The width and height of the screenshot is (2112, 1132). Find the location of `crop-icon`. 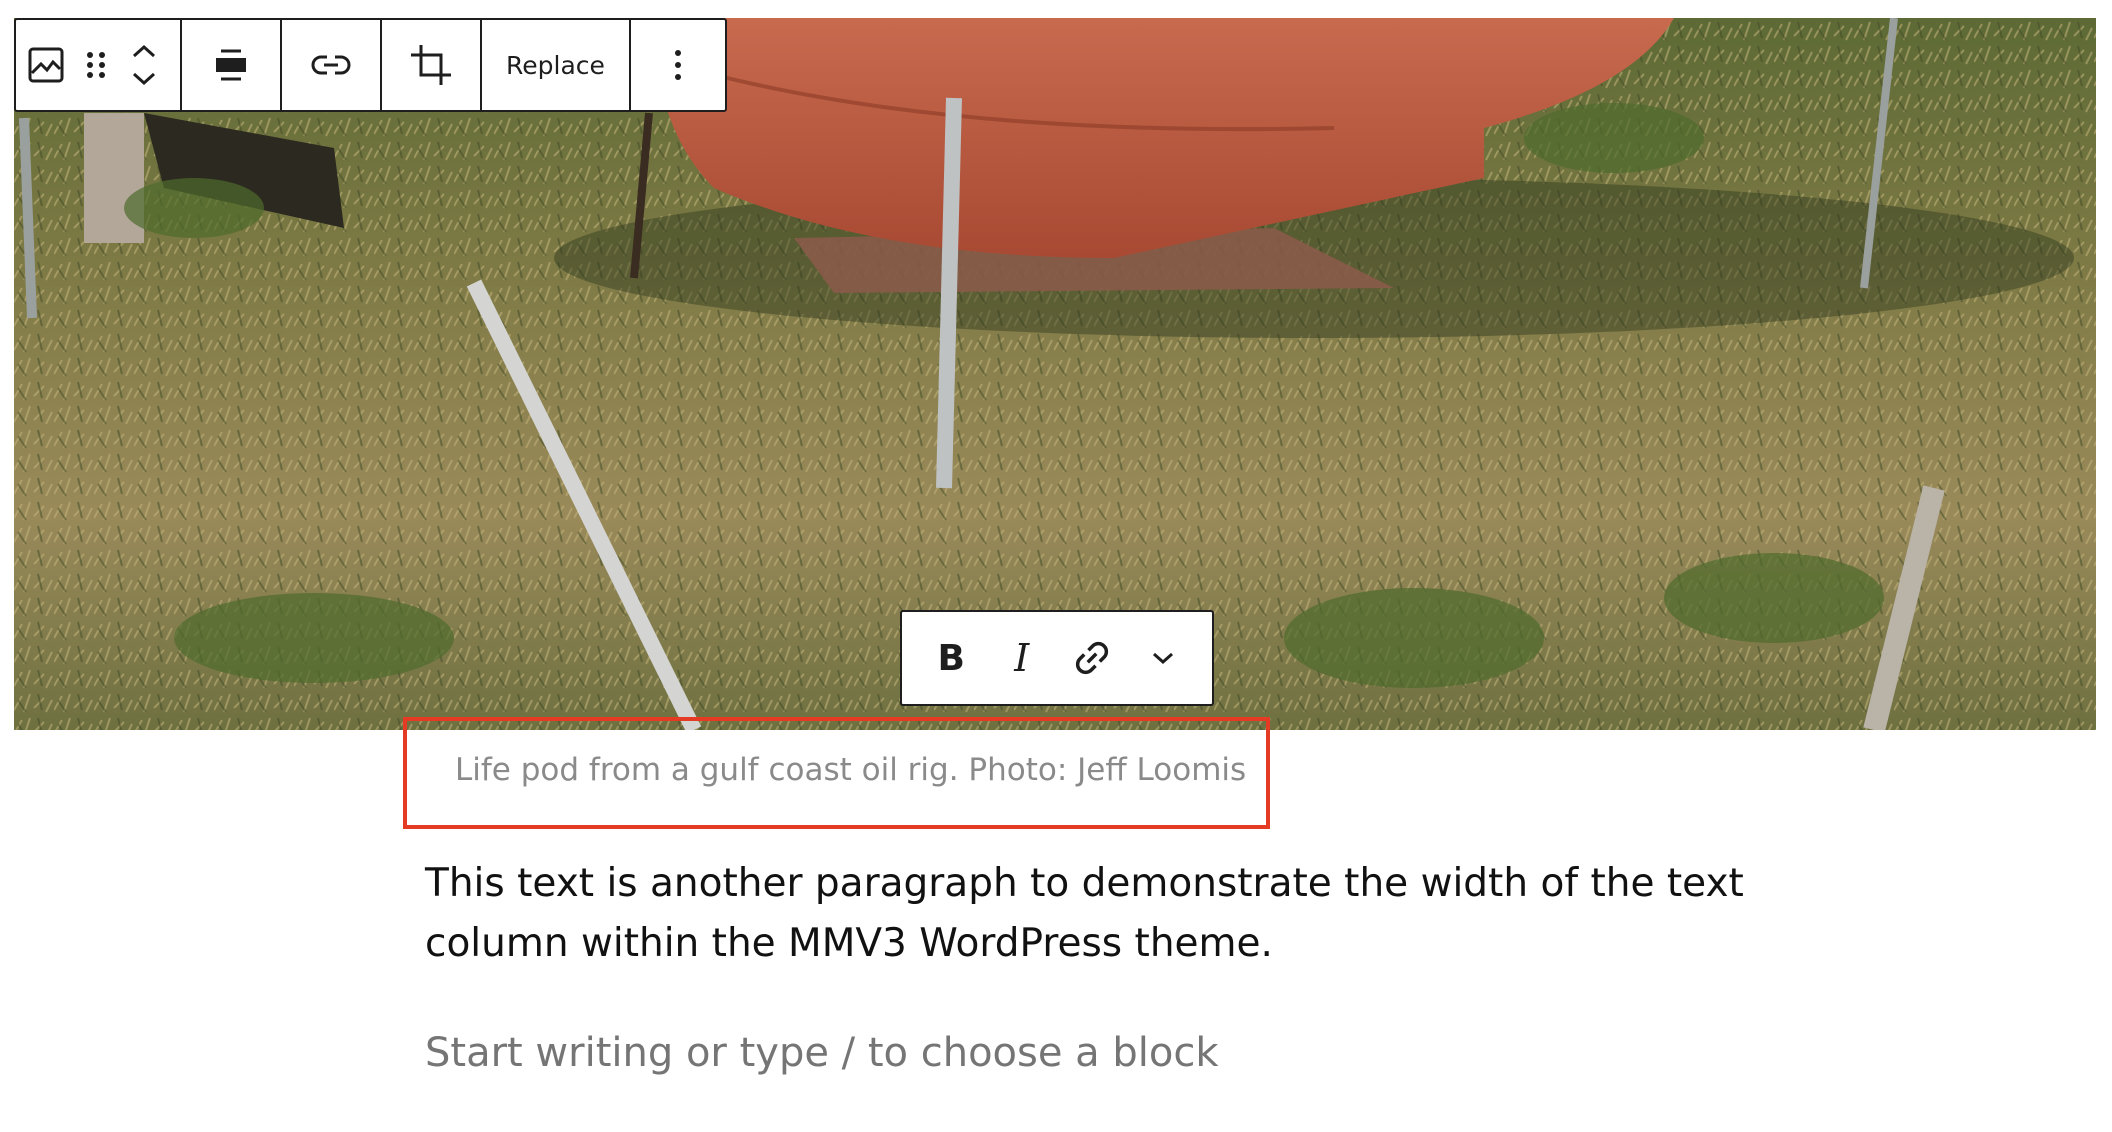

crop-icon is located at coordinates (431, 65).